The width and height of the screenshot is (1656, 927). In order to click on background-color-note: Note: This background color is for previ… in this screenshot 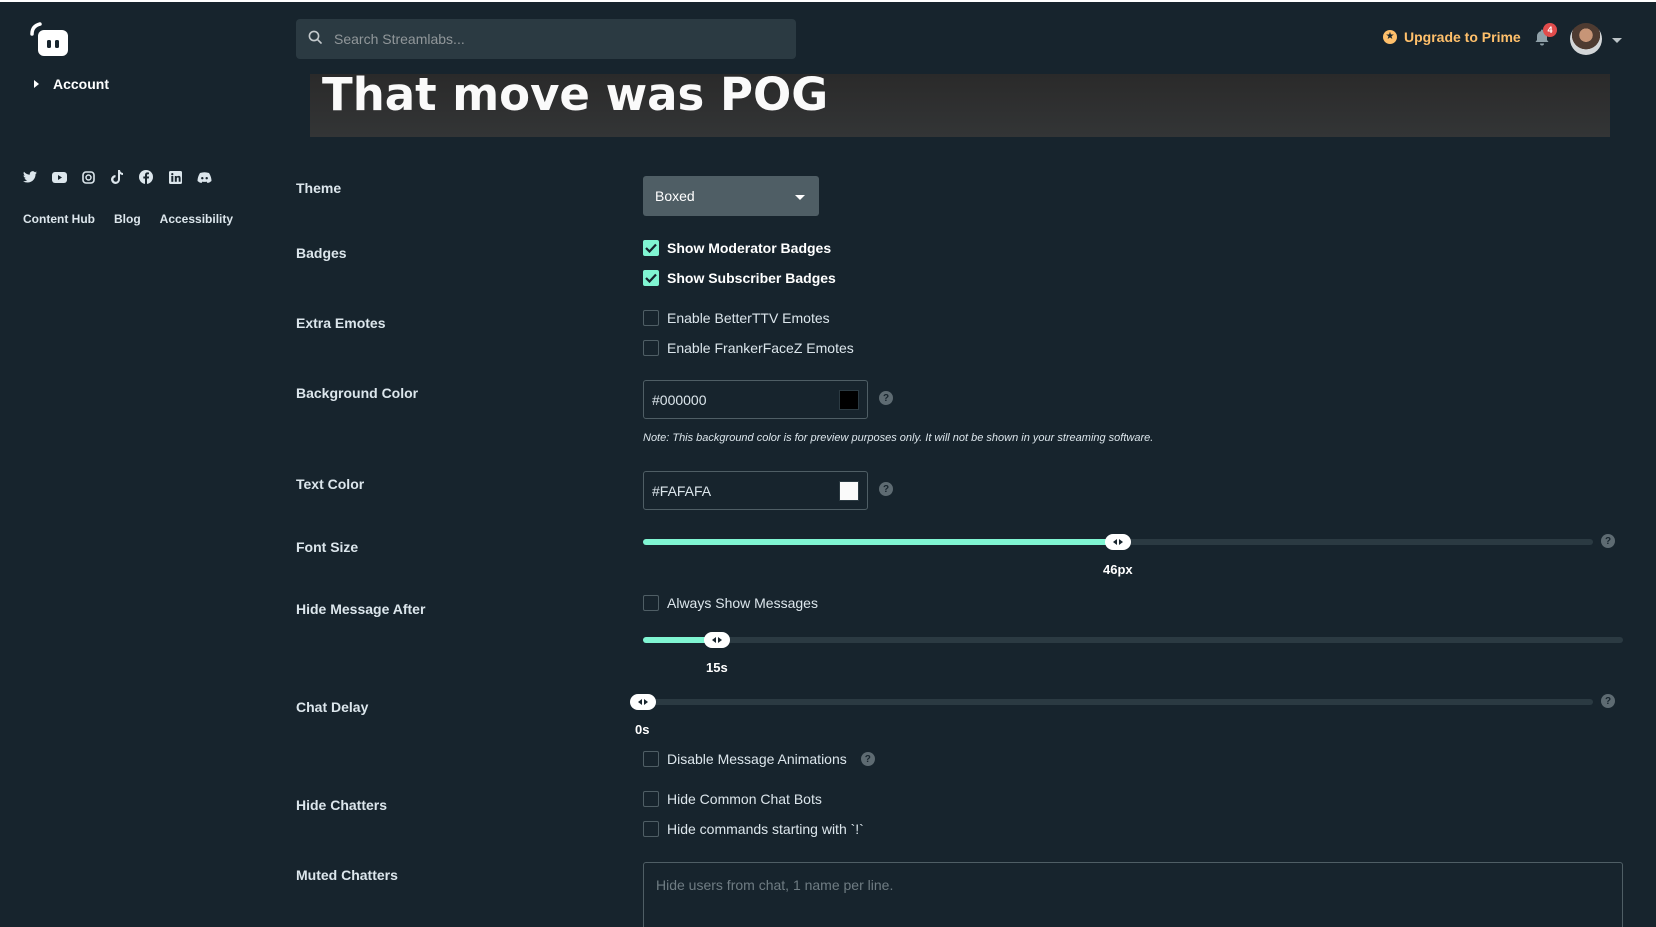, I will do `click(898, 438)`.